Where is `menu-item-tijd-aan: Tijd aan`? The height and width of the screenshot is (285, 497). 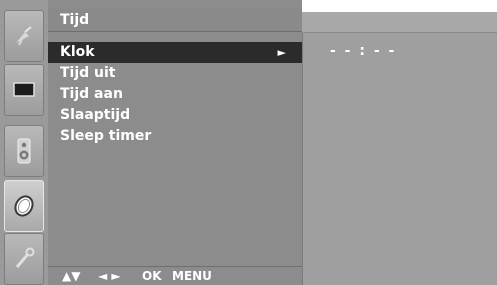
menu-item-tijd-aan: Tijd aan is located at coordinates (175, 94).